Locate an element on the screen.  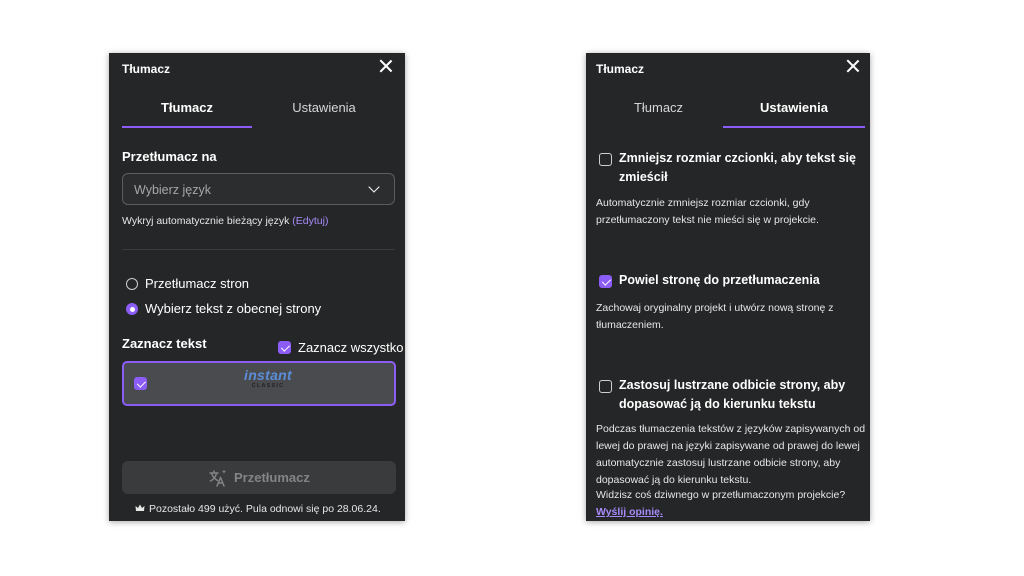
translate-icon is located at coordinates (217, 478).